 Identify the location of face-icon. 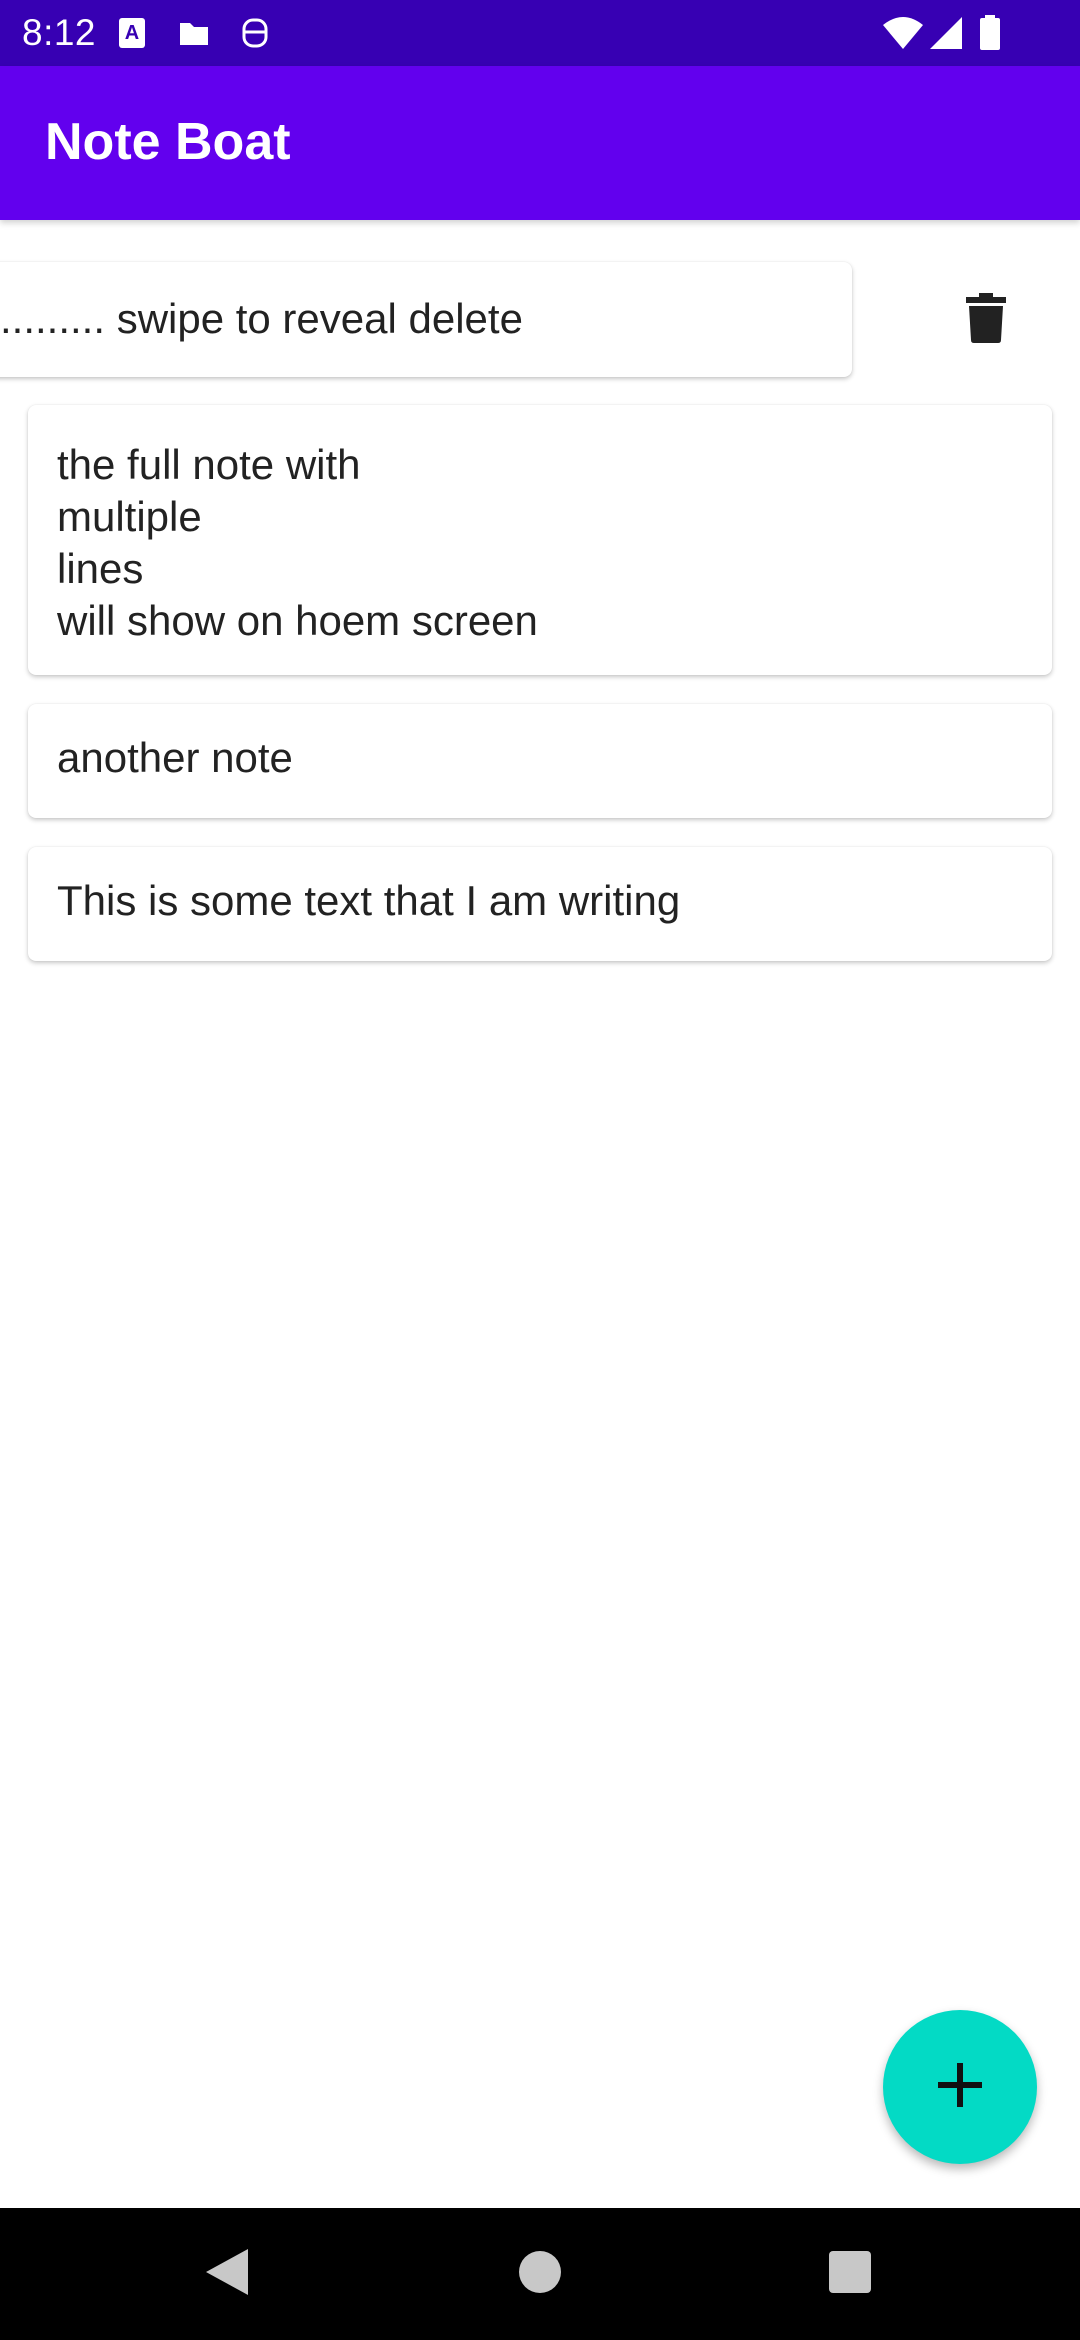
(256, 33).